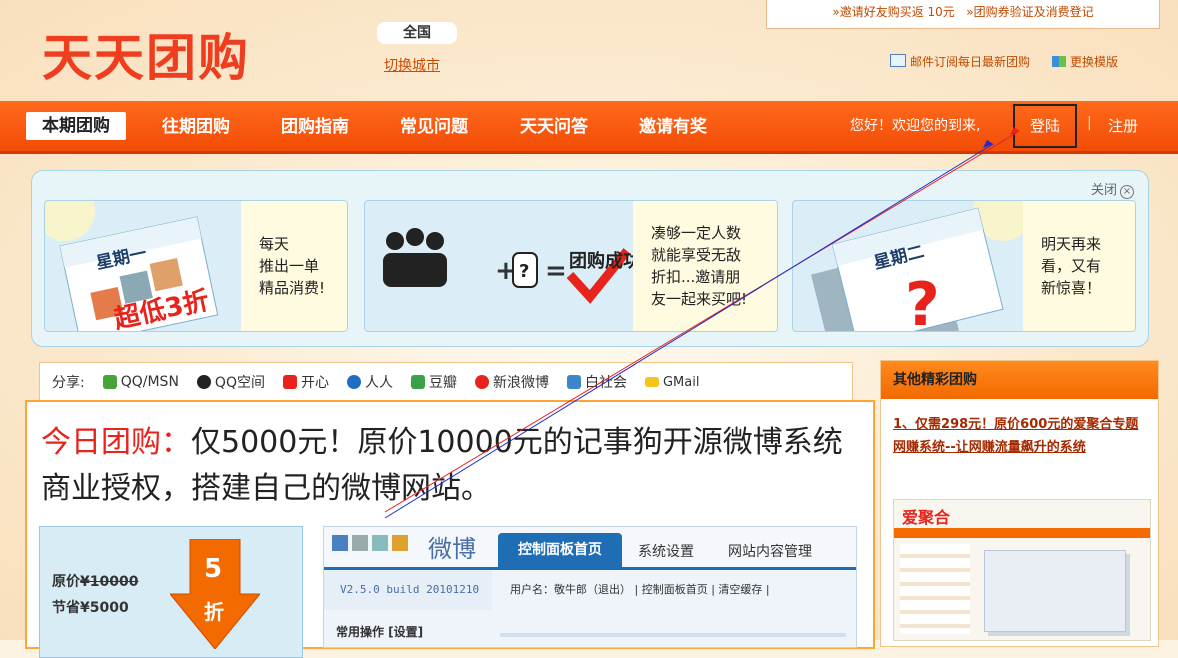  What do you see at coordinates (452, 549) in the screenshot?
I see `screenshot-brand: 微博` at bounding box center [452, 549].